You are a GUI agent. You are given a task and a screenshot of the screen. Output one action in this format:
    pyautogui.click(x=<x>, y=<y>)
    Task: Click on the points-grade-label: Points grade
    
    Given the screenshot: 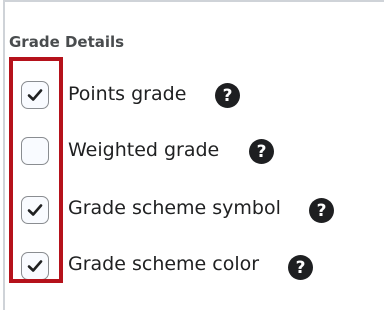 What is the action you would take?
    pyautogui.click(x=127, y=94)
    